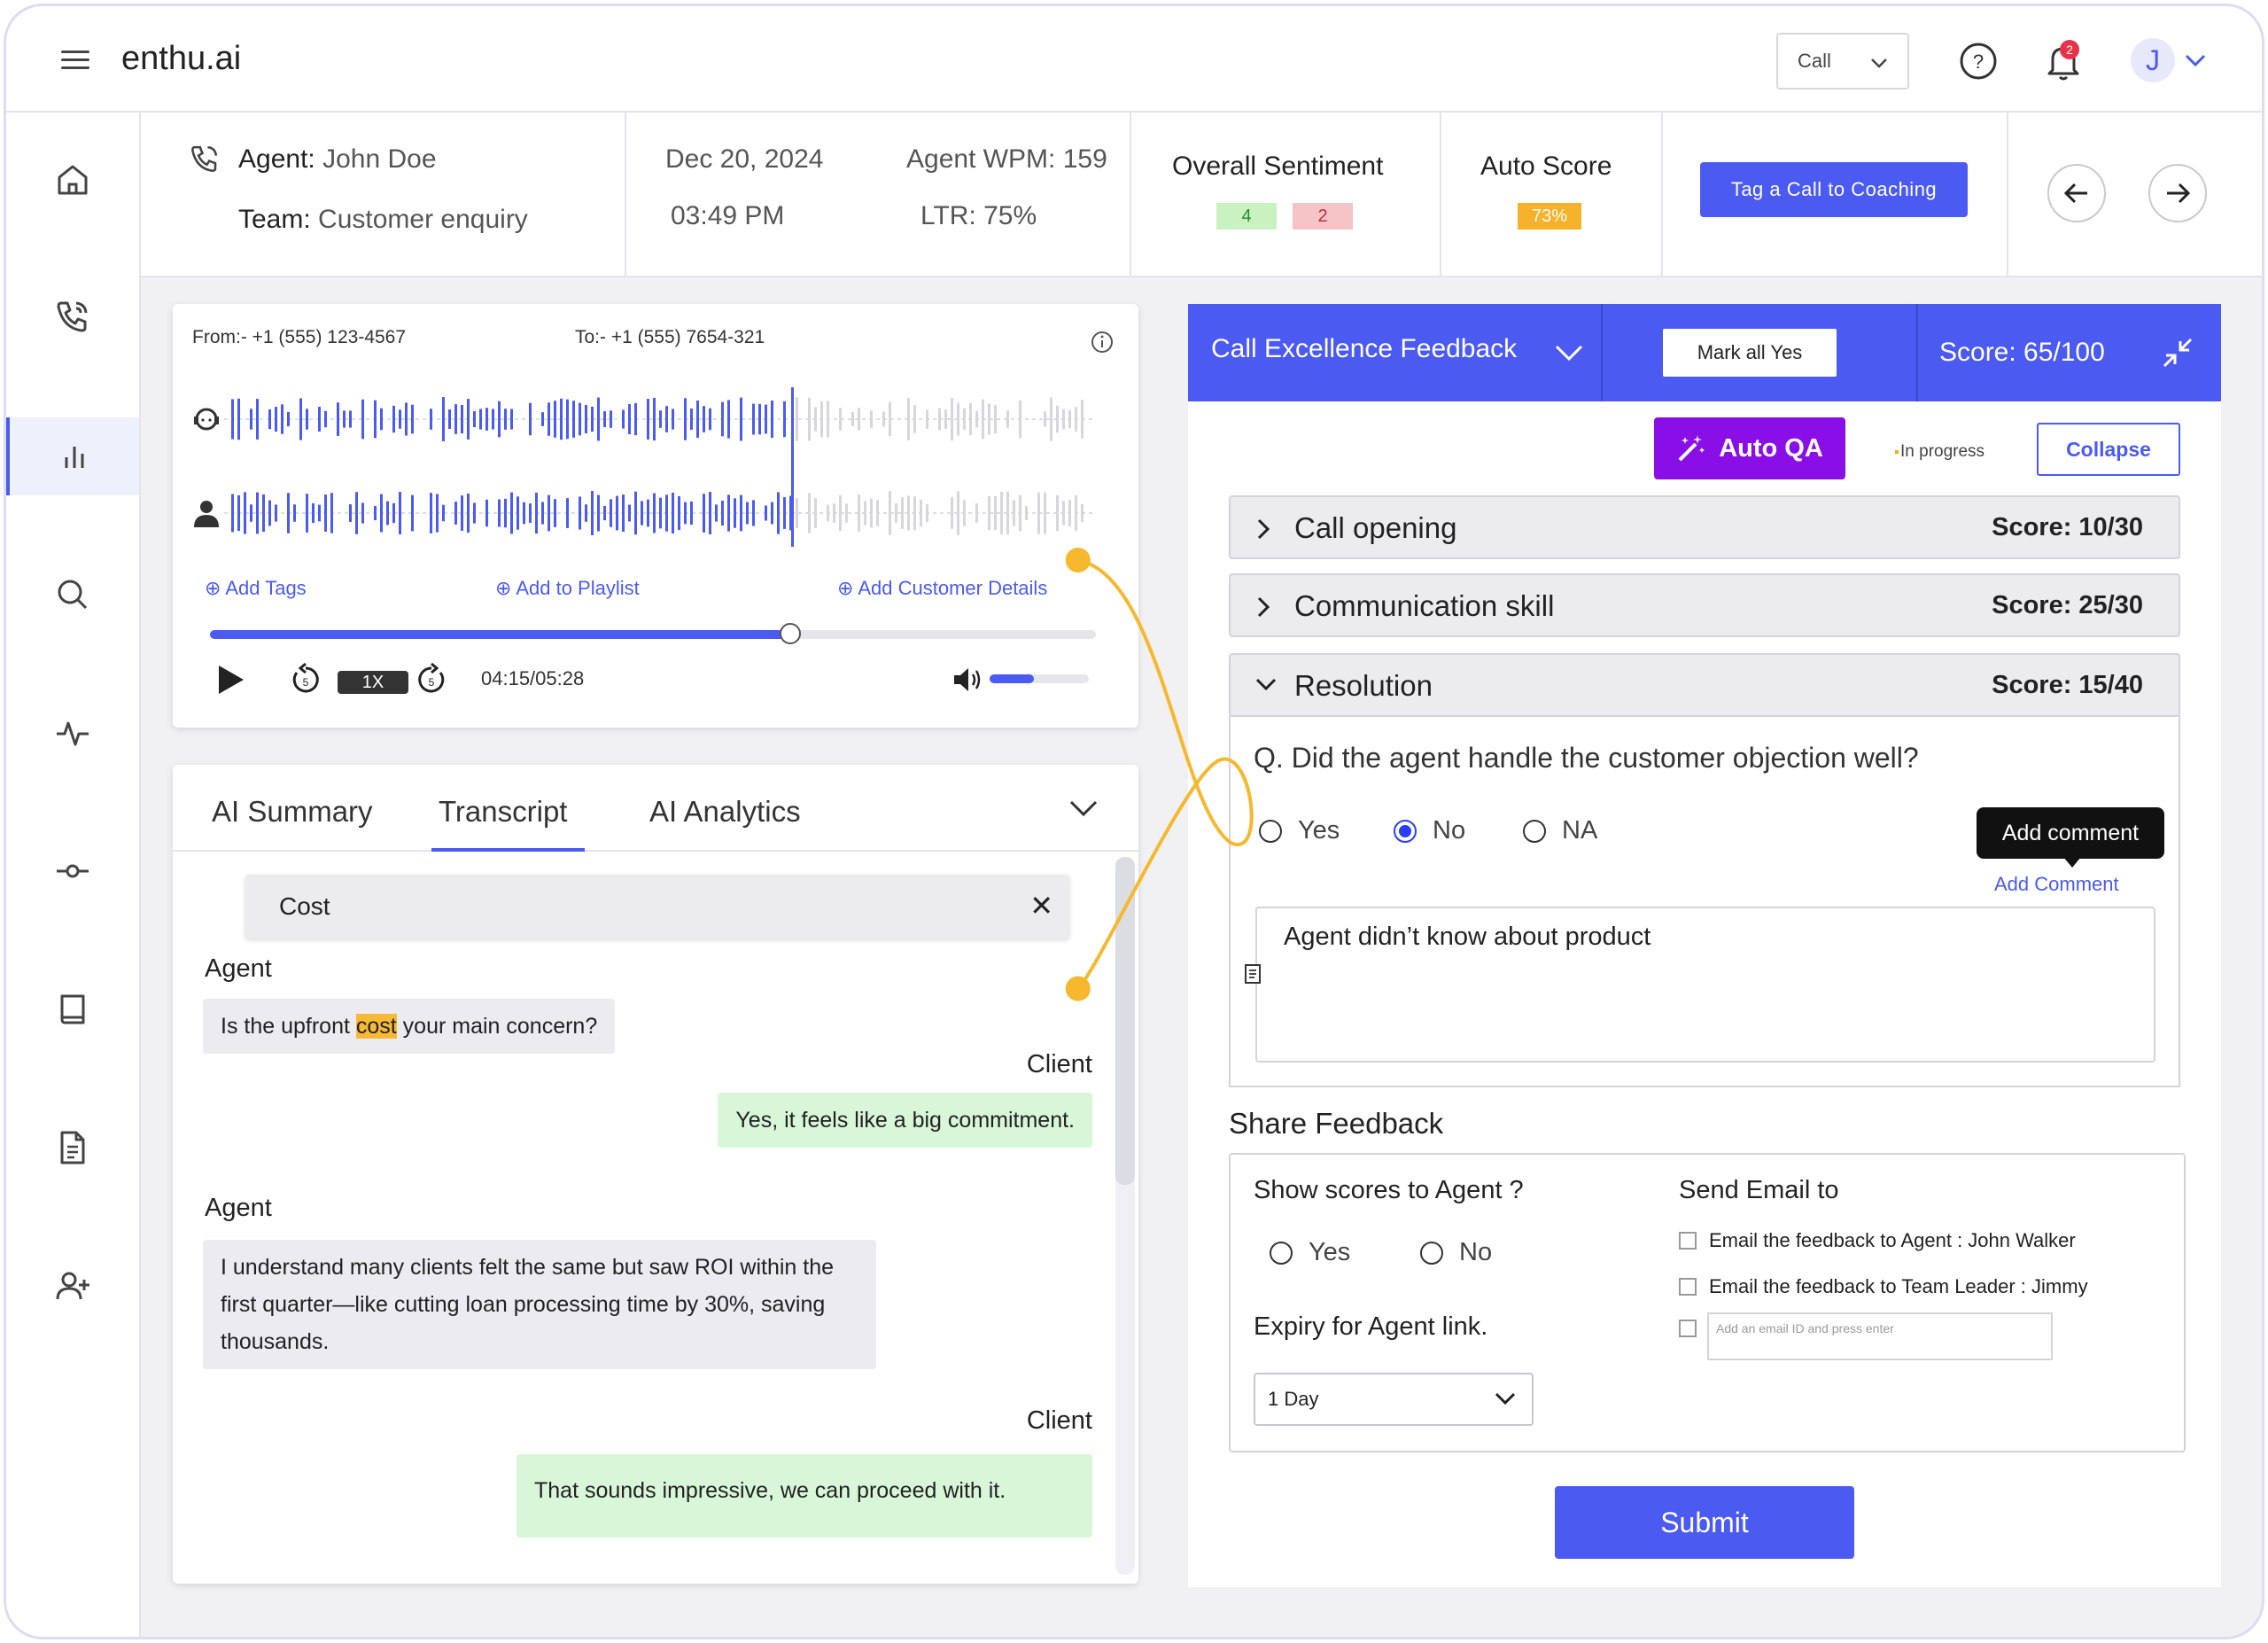 This screenshot has width=2268, height=1643. What do you see at coordinates (792, 467) in the screenshot?
I see `playhead` at bounding box center [792, 467].